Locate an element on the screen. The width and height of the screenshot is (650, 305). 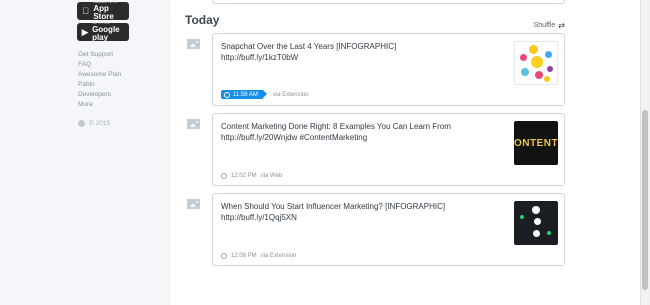
post-time: 11:58 AM is located at coordinates (245, 94).